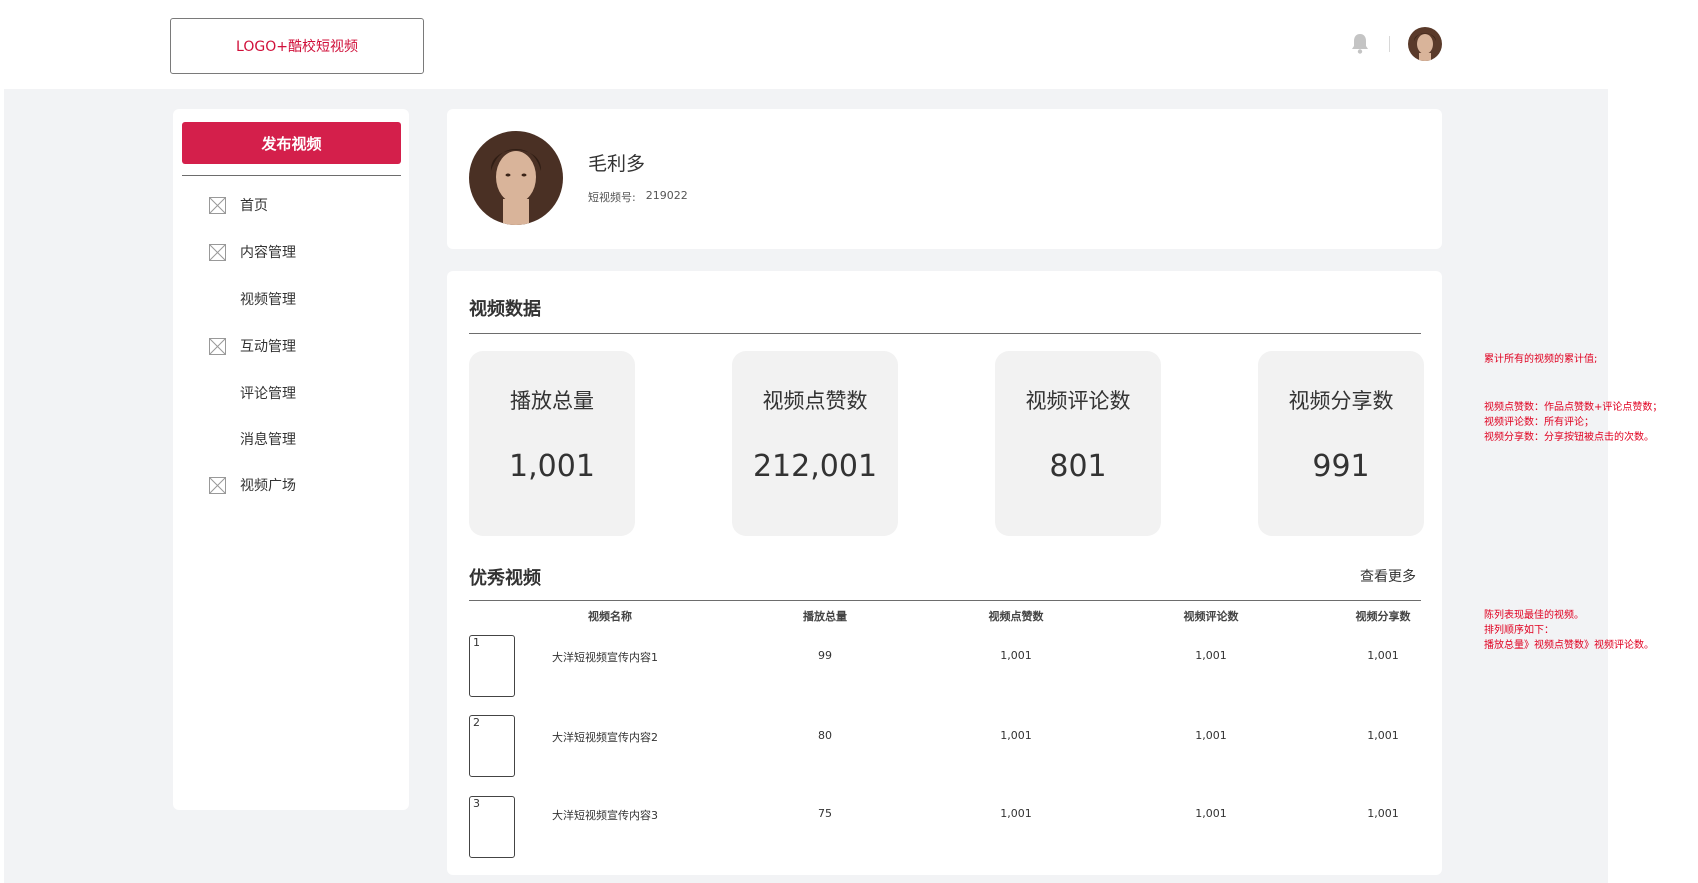 The height and width of the screenshot is (883, 1698). I want to click on stat-value: 212,001, so click(815, 466).